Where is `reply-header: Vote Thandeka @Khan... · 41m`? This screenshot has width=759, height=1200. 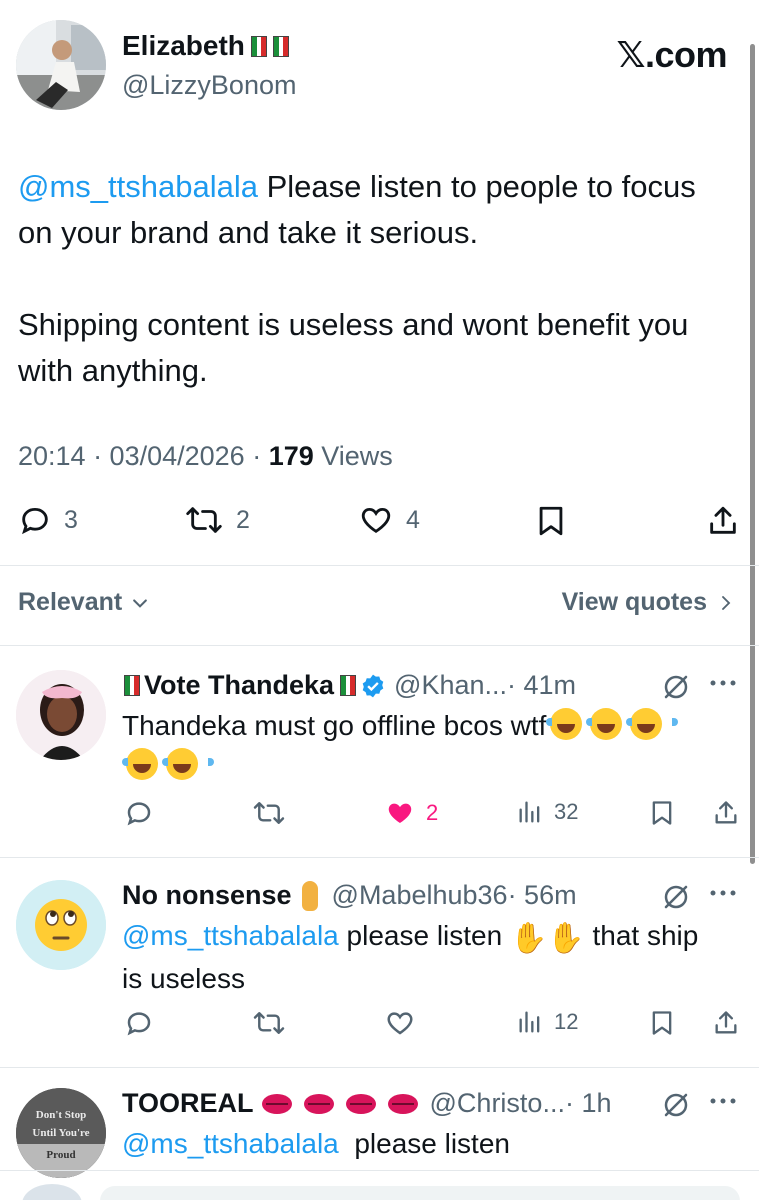 reply-header: Vote Thandeka @Khan... · 41m is located at coordinates (349, 685).